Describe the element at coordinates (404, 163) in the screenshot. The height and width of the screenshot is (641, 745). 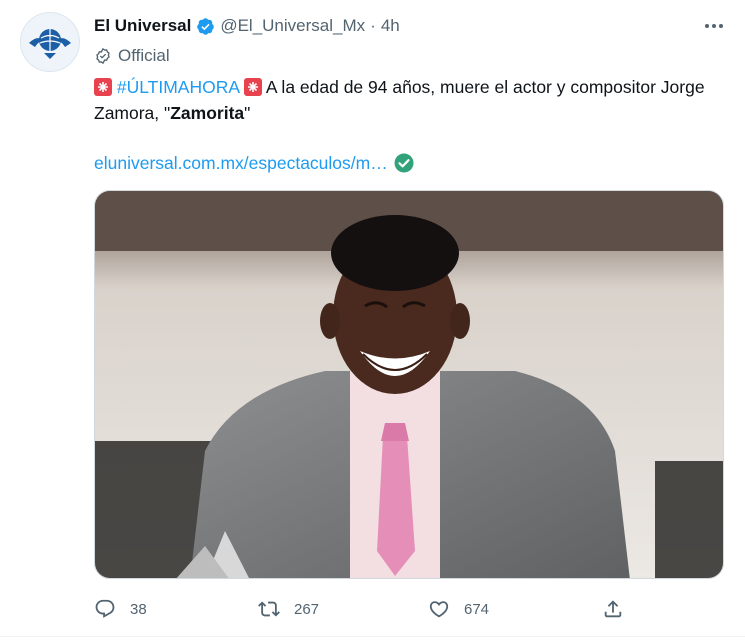
I see `check-mark-button-emoji-icon` at that location.